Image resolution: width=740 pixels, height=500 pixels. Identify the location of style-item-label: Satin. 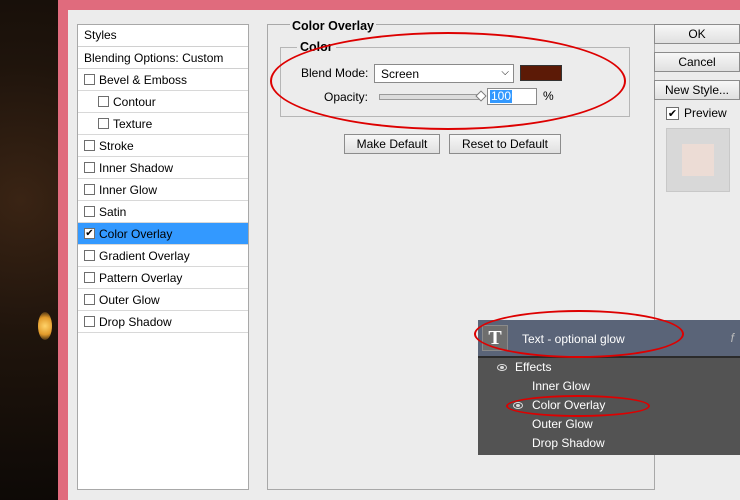
(113, 212).